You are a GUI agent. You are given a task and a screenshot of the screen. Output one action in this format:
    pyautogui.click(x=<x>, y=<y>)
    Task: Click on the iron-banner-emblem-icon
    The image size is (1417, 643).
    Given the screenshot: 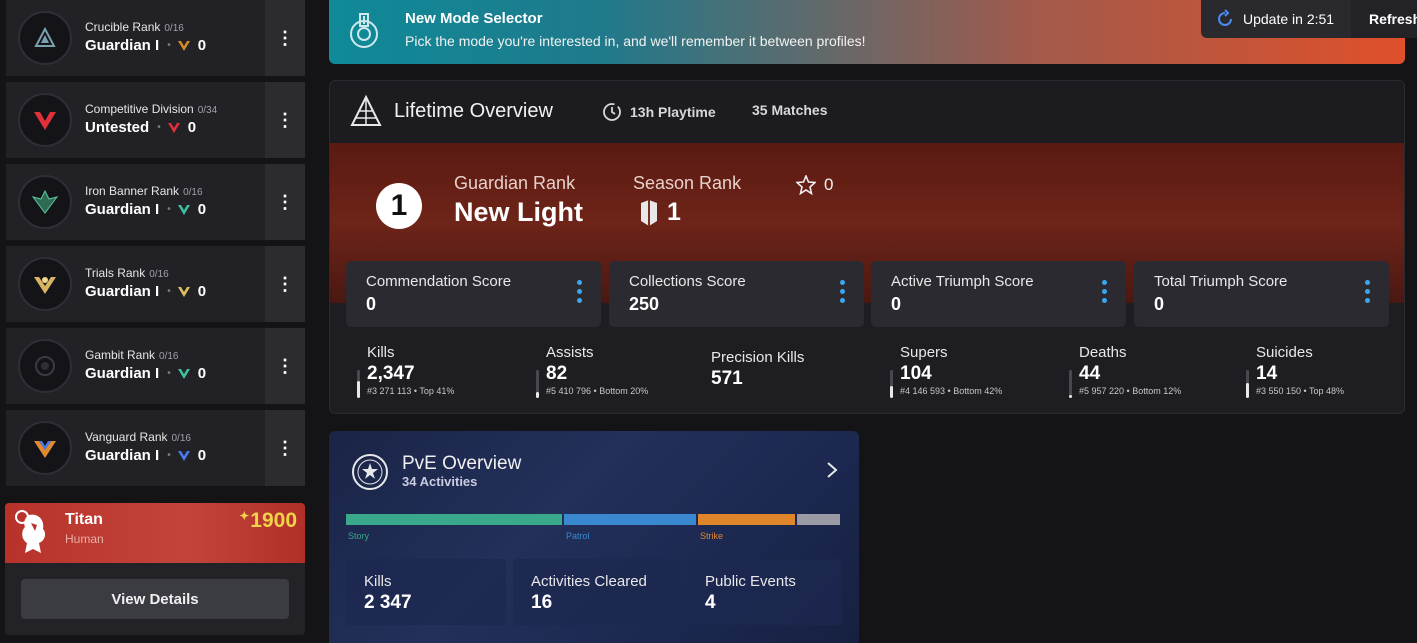 What is the action you would take?
    pyautogui.click(x=45, y=202)
    